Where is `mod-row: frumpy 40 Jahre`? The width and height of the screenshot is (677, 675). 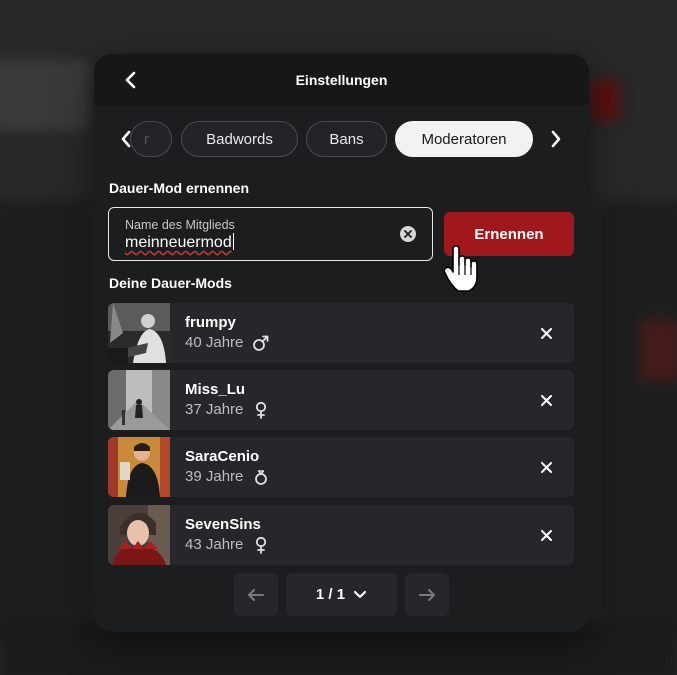
mod-row: frumpy 40 Jahre is located at coordinates (341, 333).